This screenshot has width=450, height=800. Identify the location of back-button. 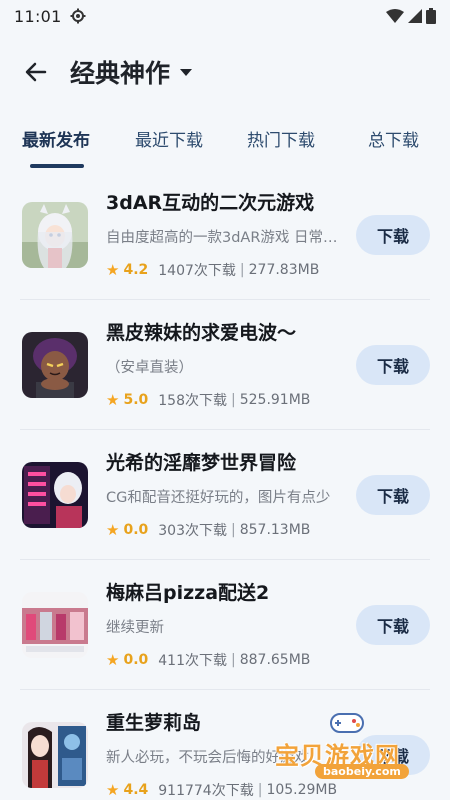
(36, 72).